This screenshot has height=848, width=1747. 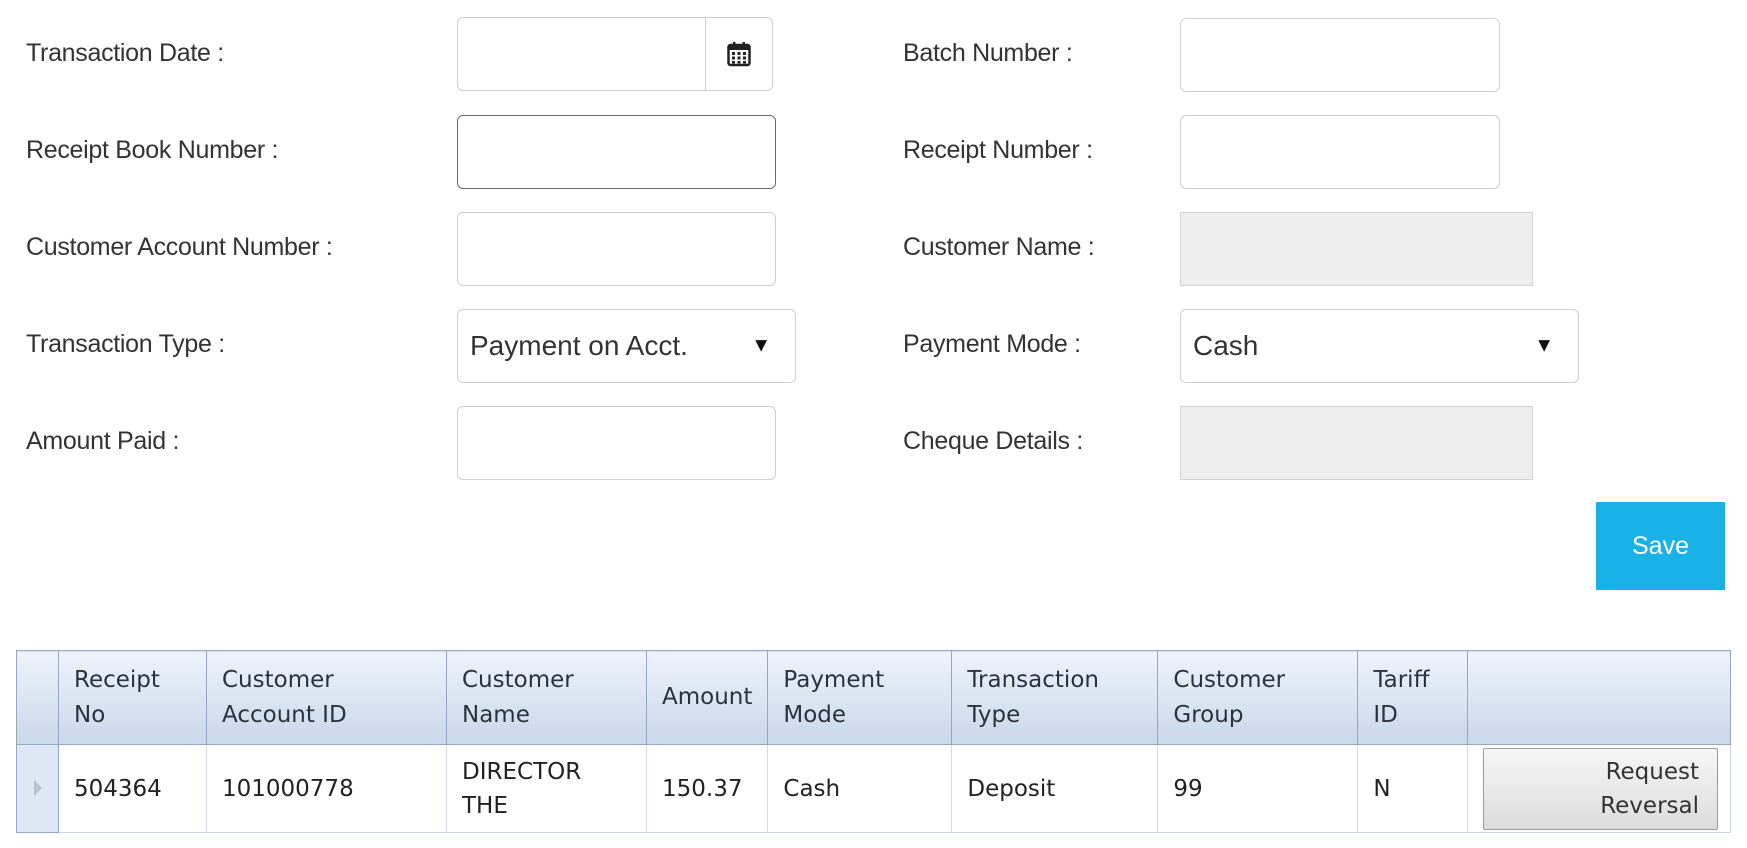 What do you see at coordinates (326, 788) in the screenshot?
I see `cell-customer-account-id: 101000778` at bounding box center [326, 788].